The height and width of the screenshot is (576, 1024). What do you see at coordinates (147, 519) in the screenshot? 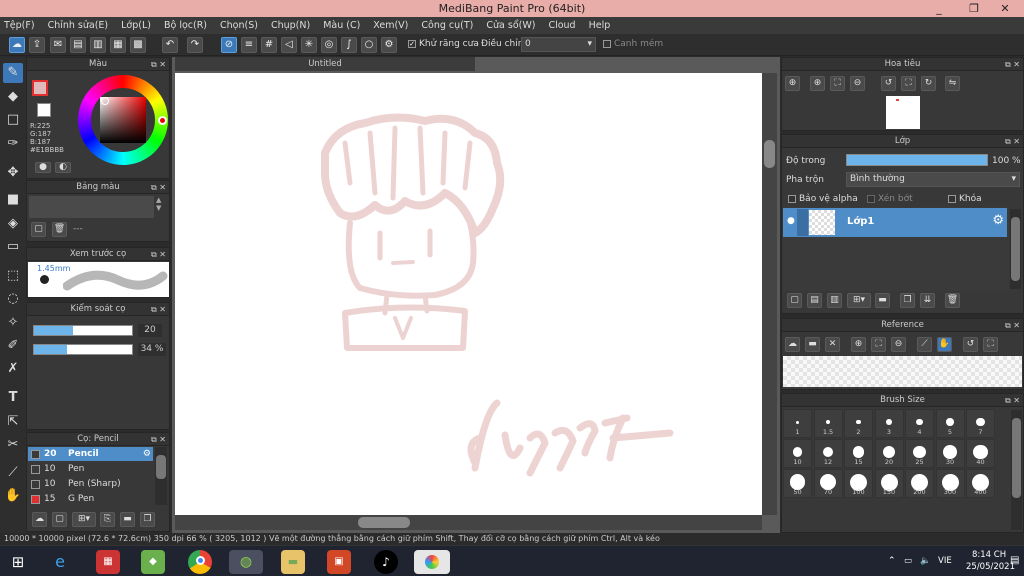
I see `brush-duplicate-icon: ❐` at bounding box center [147, 519].